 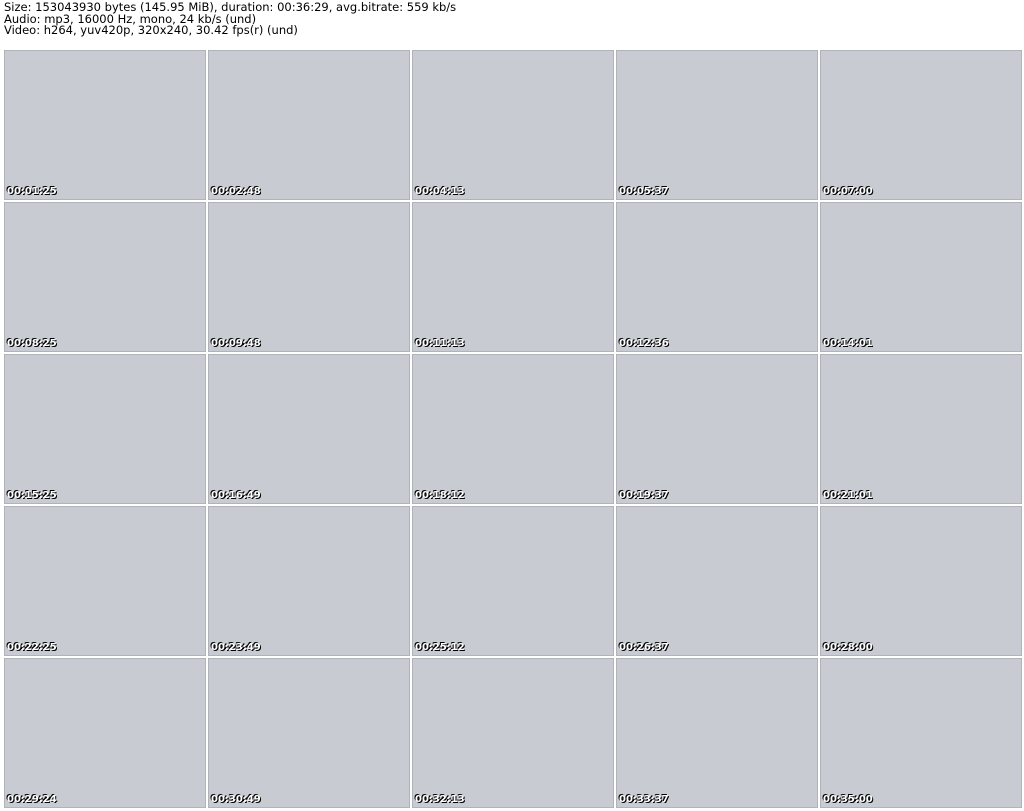 I want to click on thumbnail-placeholder: 00:18:12, so click(x=513, y=429).